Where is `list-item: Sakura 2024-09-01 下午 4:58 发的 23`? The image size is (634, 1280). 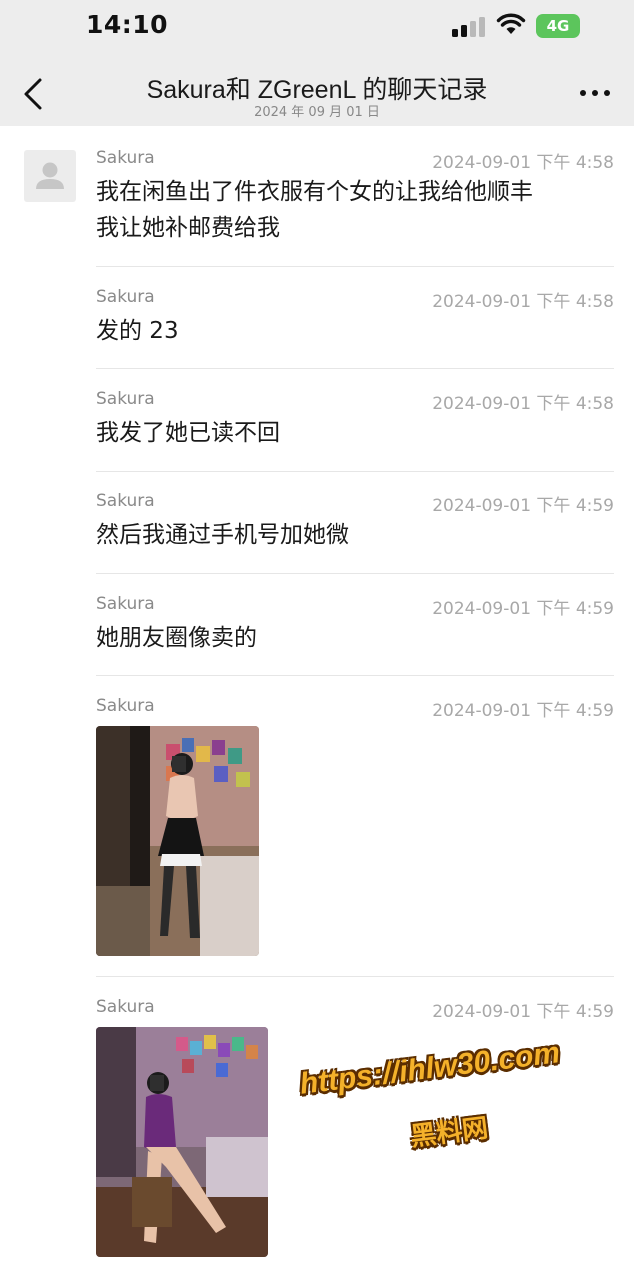
list-item: Sakura 2024-09-01 下午 4:58 发的 23 is located at coordinates (355, 322).